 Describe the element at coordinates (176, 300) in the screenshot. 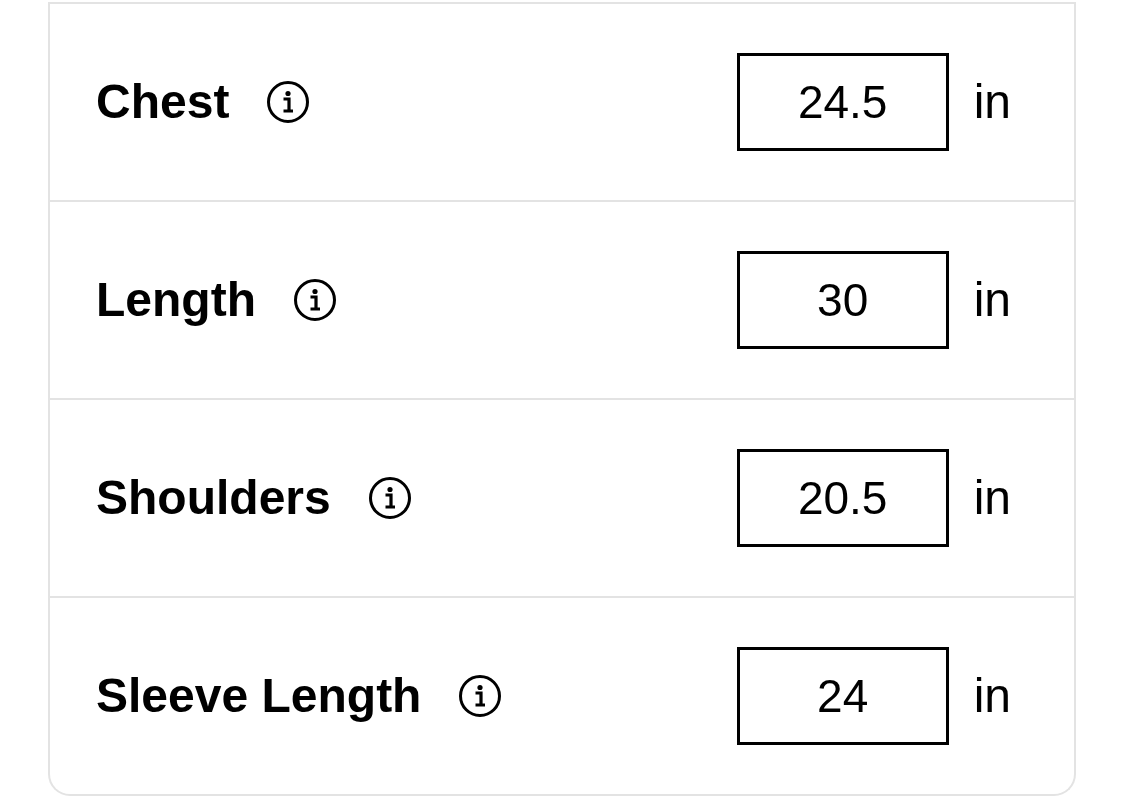

I see `measurement-label: Length` at that location.